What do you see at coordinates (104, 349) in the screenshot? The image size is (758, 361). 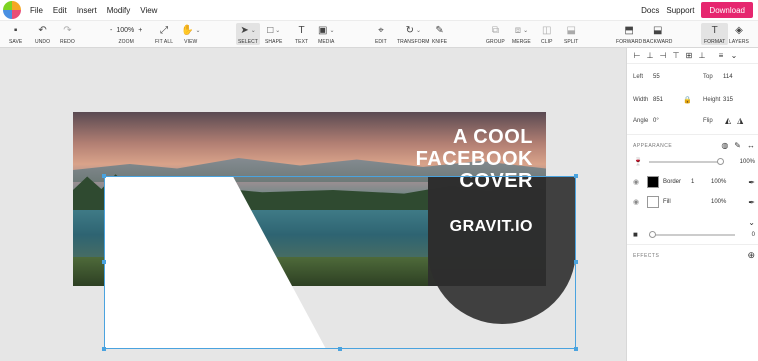 I see `resize-handle-bl` at bounding box center [104, 349].